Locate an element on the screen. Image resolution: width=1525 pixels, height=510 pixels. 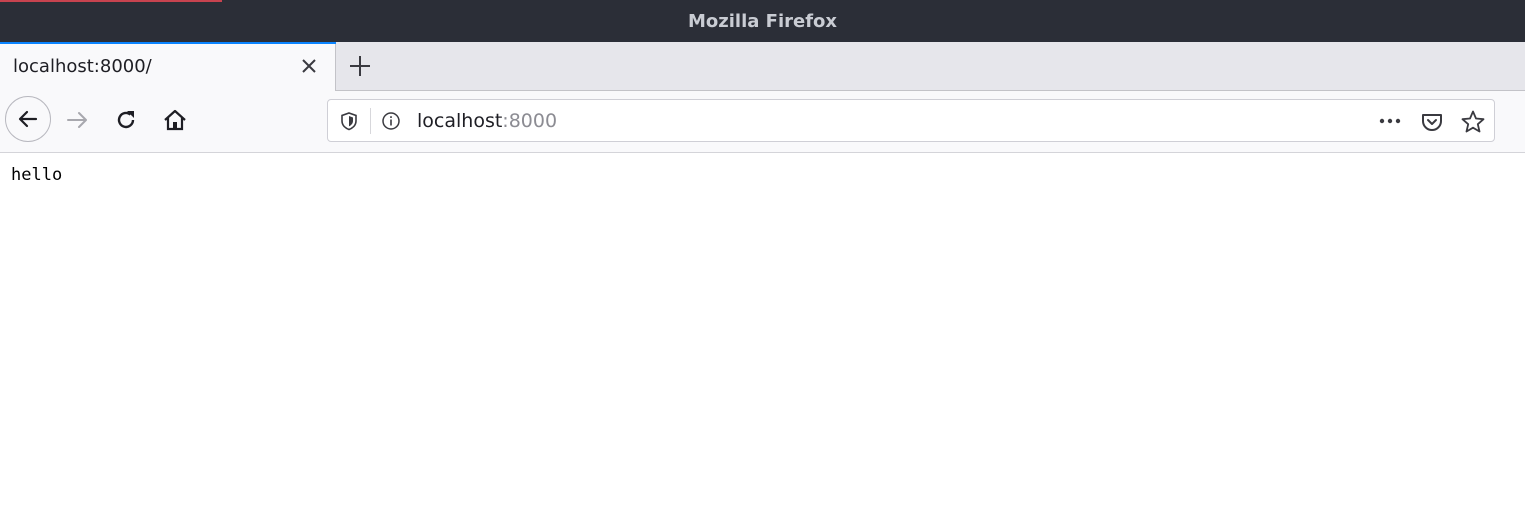
url-port: :8000 is located at coordinates (530, 121).